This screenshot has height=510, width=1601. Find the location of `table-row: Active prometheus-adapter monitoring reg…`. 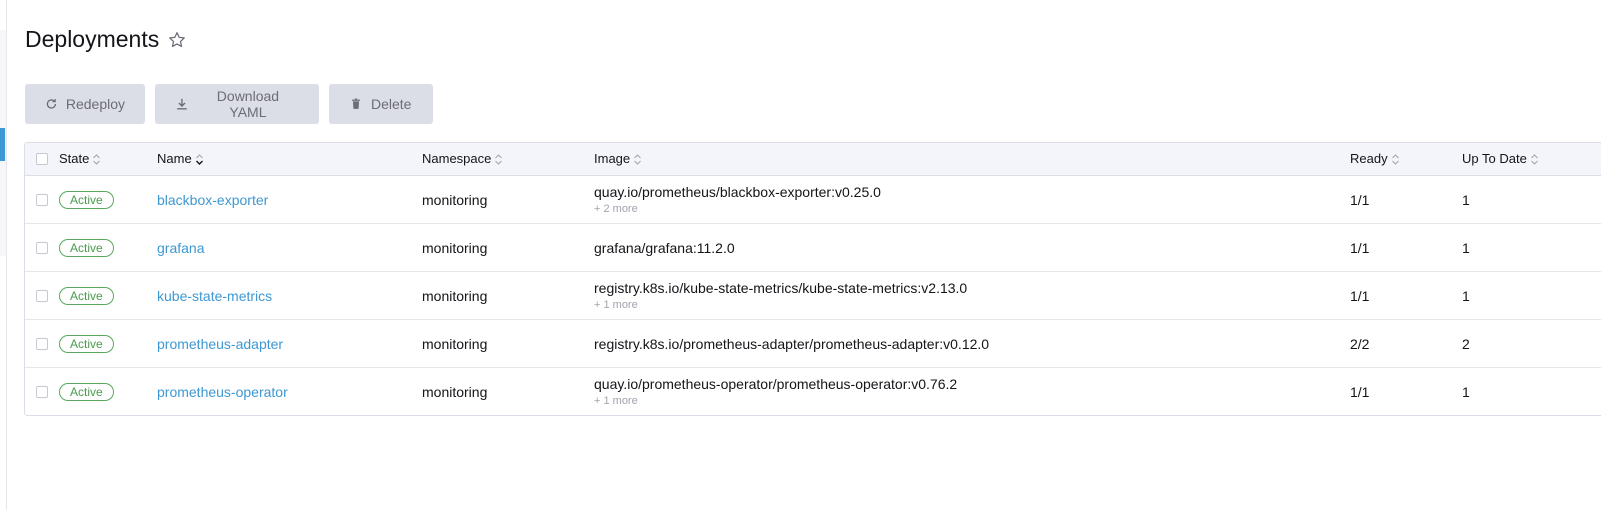

table-row: Active prometheus-adapter monitoring reg… is located at coordinates (813, 344).